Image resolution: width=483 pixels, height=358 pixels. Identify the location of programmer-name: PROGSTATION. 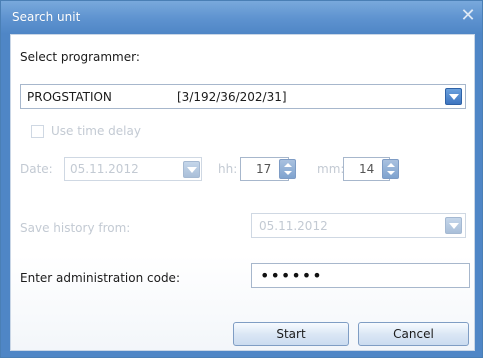
(69, 97).